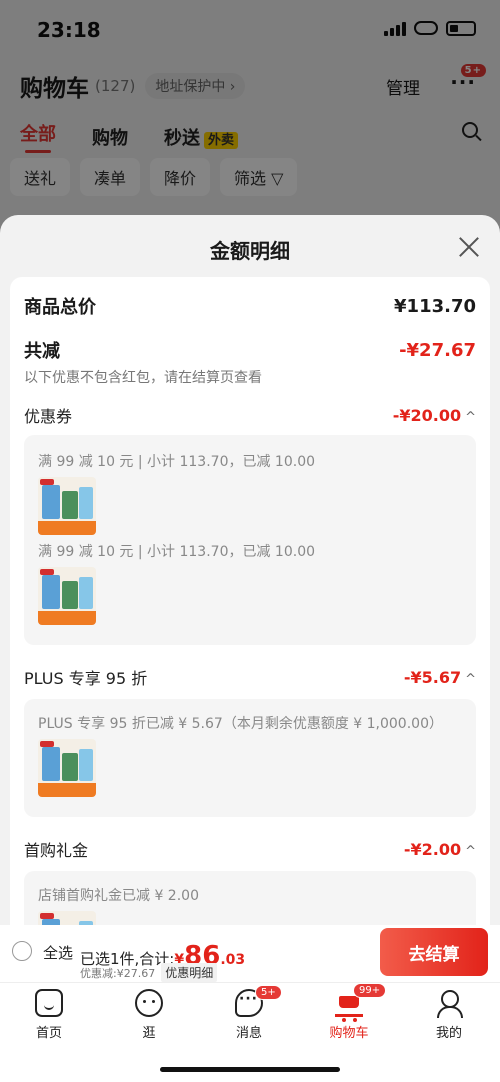 The width and height of the screenshot is (500, 1082). I want to click on first-purchase-rule: 店铺首购礼金已减 ¥ 2.00, so click(118, 896).